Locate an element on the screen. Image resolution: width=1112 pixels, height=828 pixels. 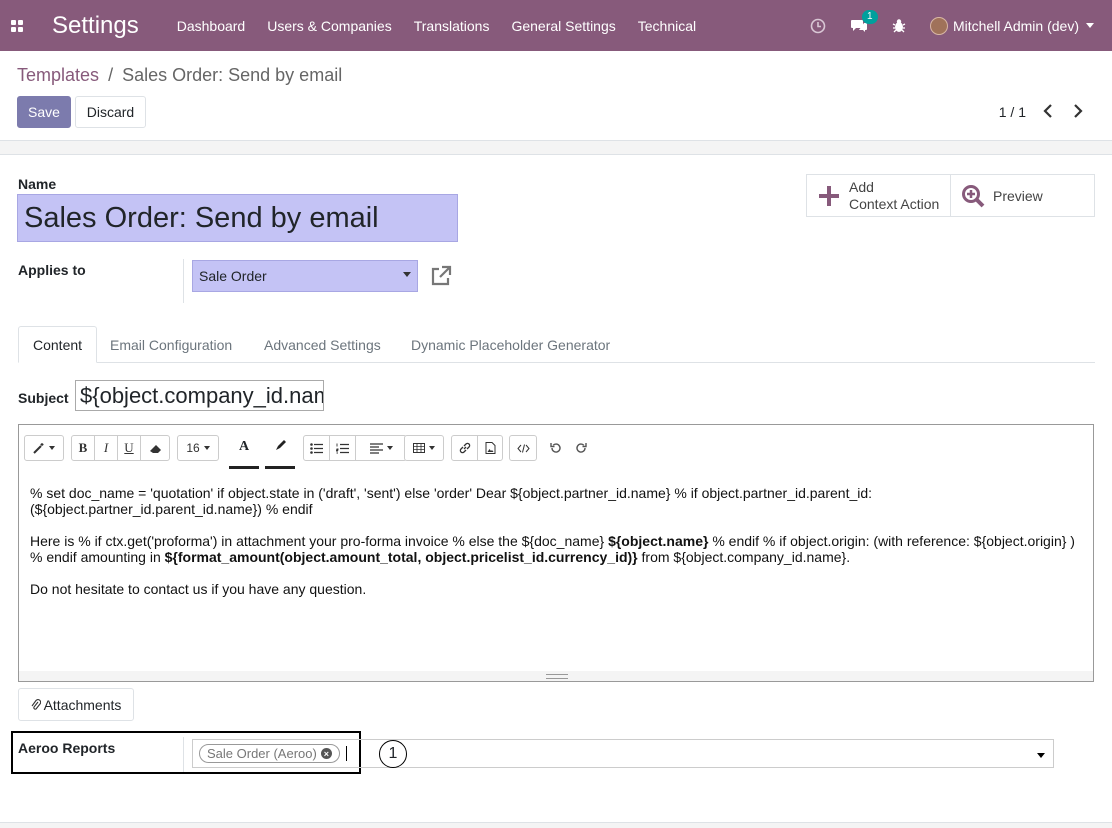
preview-button: Preview is located at coordinates (1022, 195).